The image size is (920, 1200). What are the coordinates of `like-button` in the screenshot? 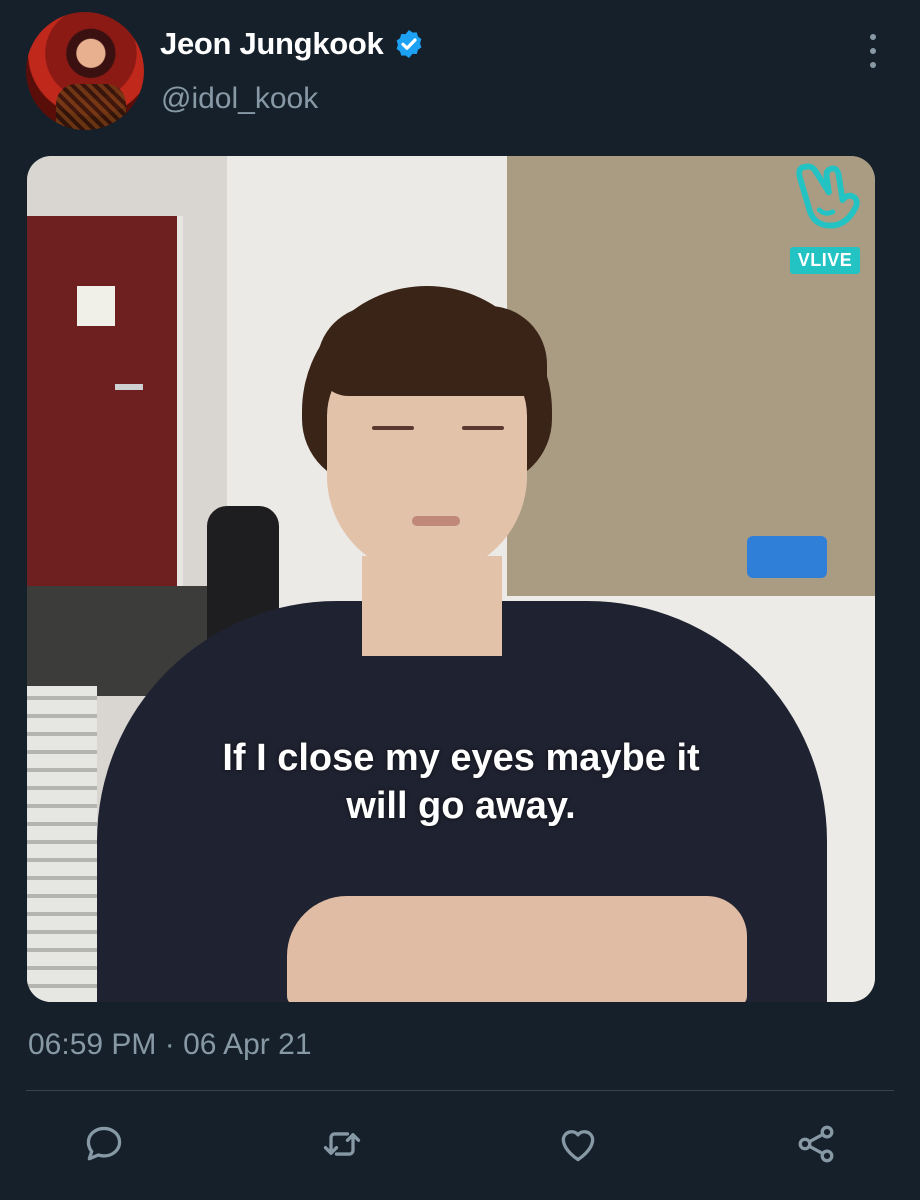 It's located at (578, 1144).